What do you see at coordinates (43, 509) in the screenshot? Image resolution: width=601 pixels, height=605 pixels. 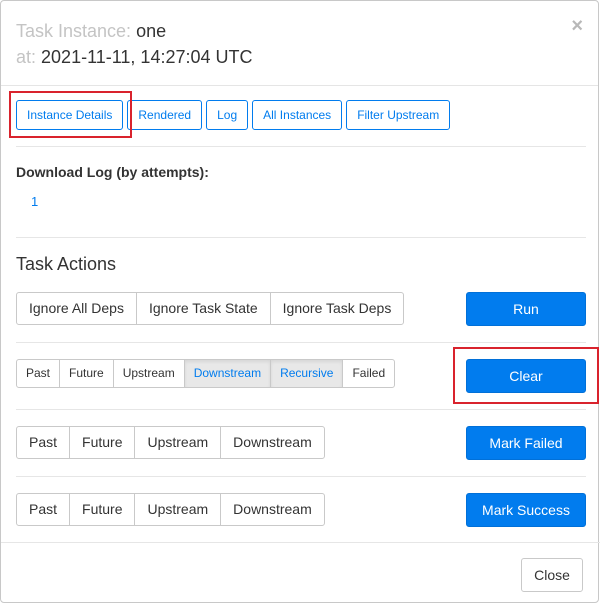 I see `mark-success-past-toggle: Past` at bounding box center [43, 509].